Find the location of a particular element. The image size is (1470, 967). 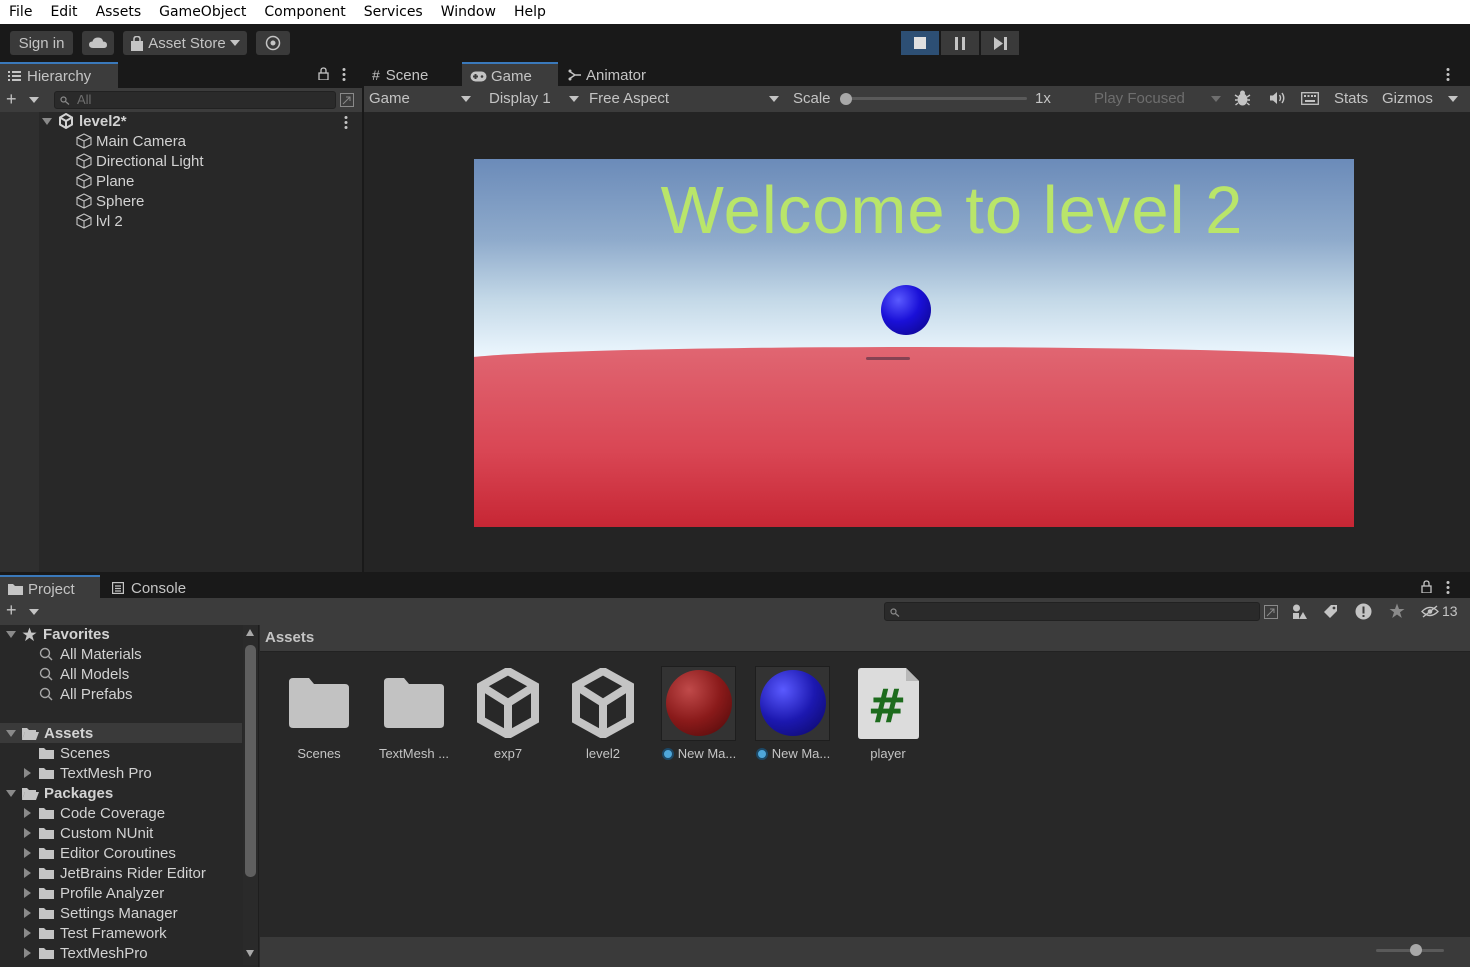

display-dropdown: Display 1 is located at coordinates (535, 98).